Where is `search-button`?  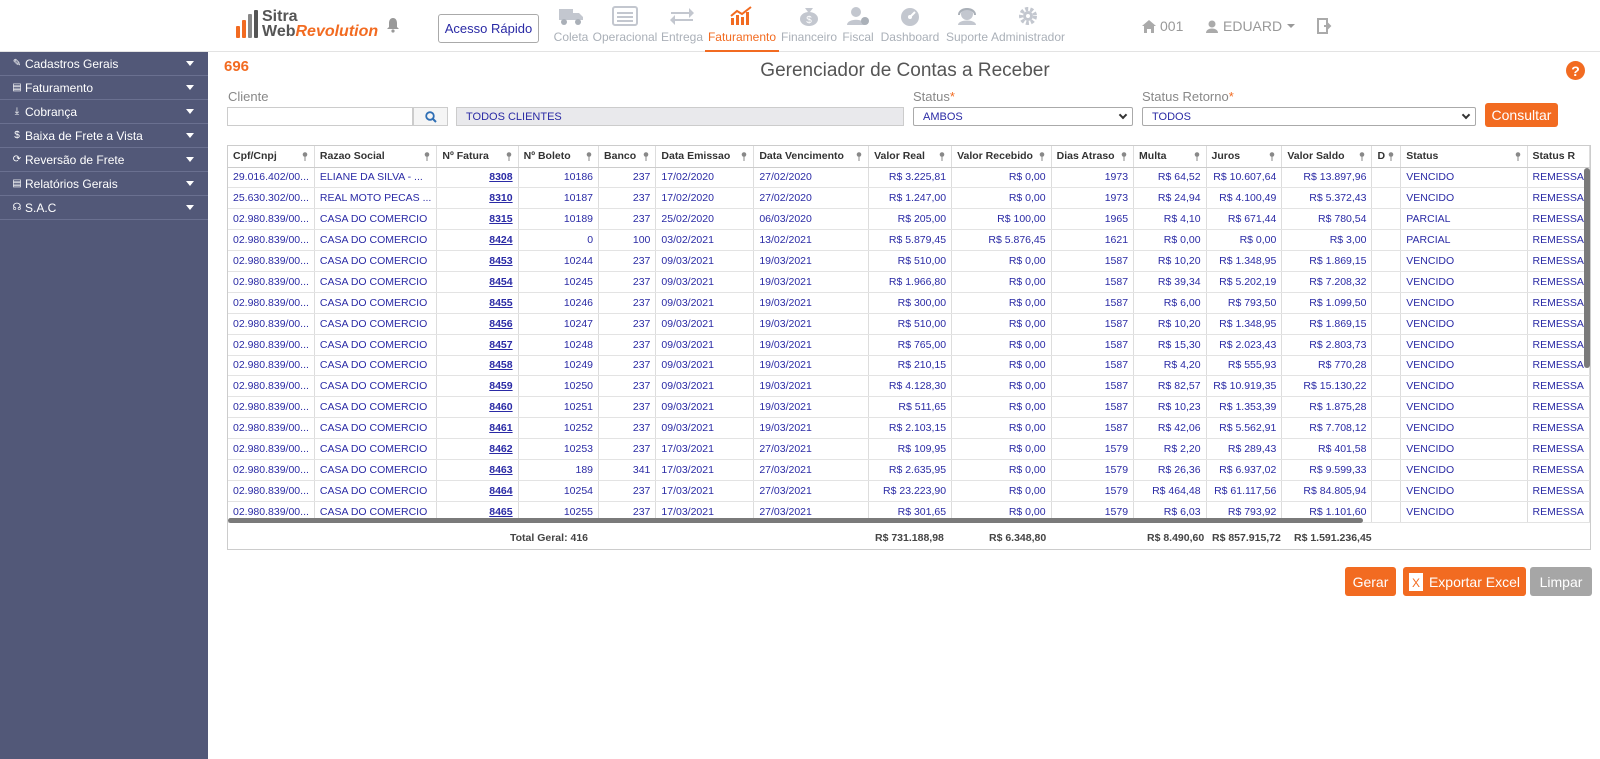
search-button is located at coordinates (430, 116).